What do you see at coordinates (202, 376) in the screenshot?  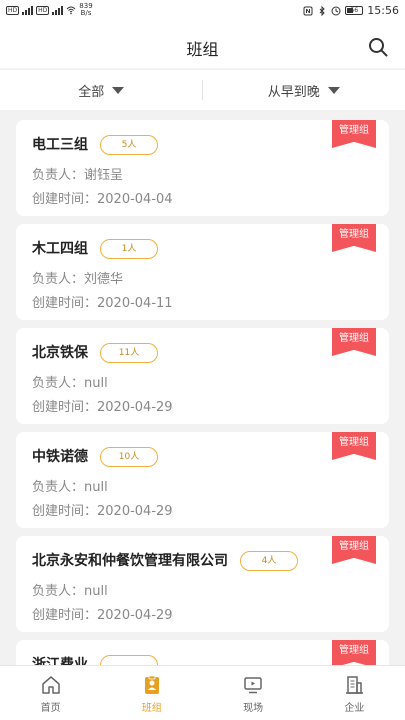 I see `team-card: 北京铁保 11人 负责人：null 创建时间：2020-04-29 管理组` at bounding box center [202, 376].